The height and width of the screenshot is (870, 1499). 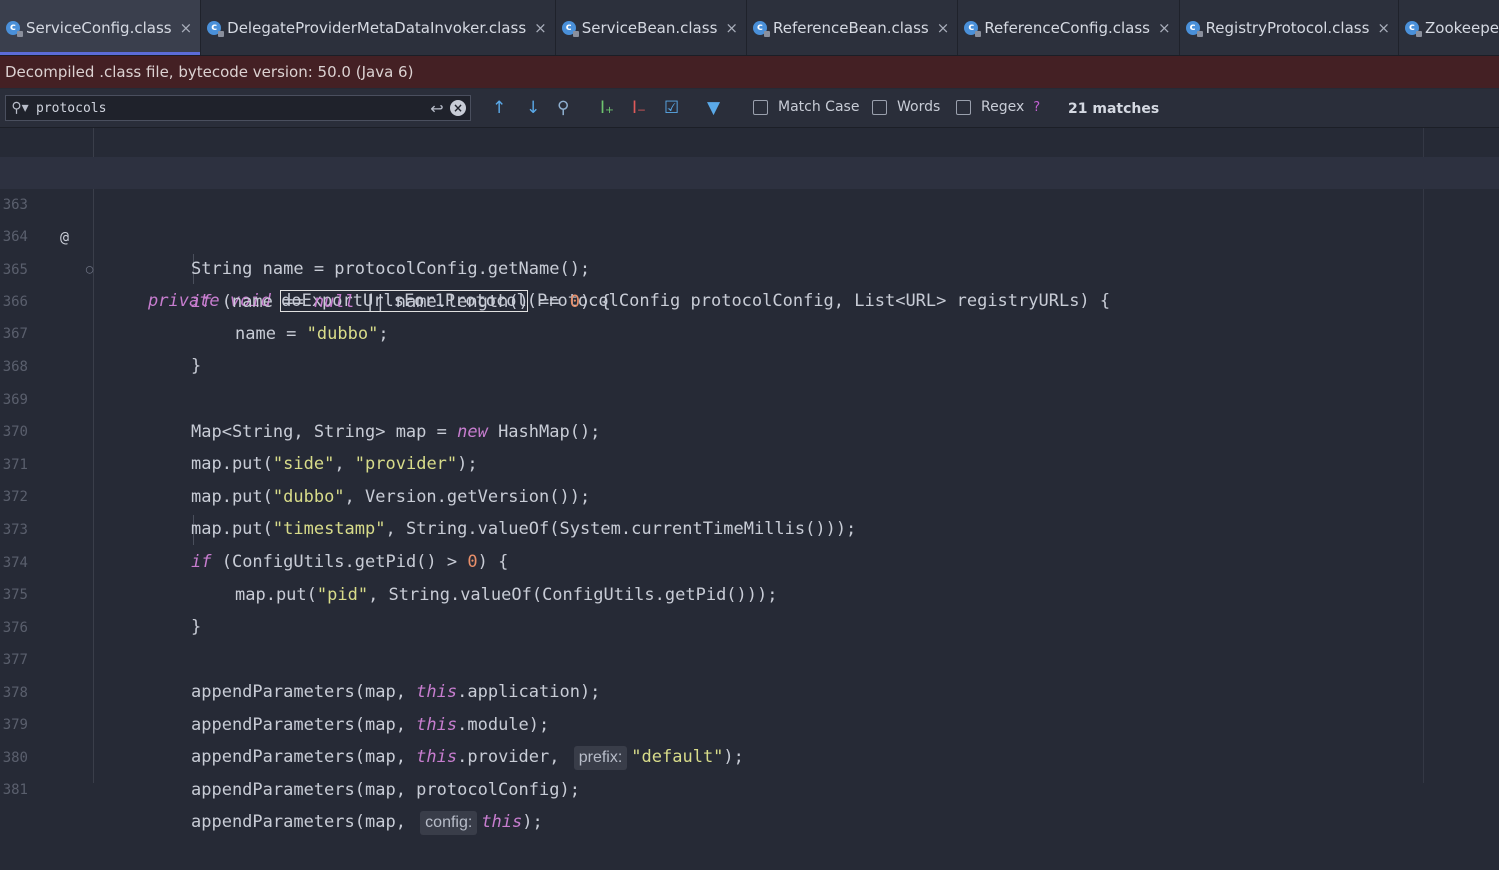 What do you see at coordinates (749, 527) in the screenshot?
I see `code-line: 373 if (ConfigUtils.getPid() > 0) {` at bounding box center [749, 527].